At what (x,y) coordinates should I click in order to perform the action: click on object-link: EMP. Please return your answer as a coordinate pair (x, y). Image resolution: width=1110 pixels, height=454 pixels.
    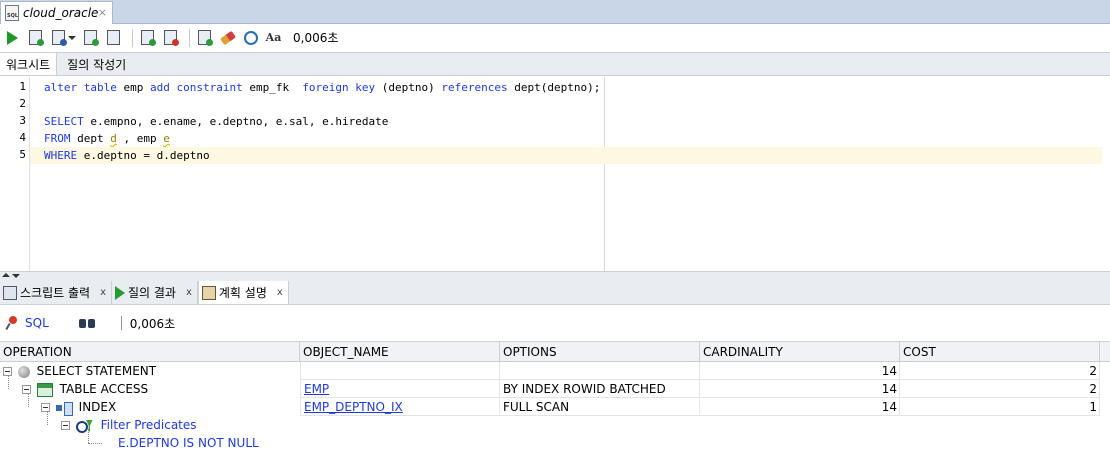
    Looking at the image, I should click on (316, 389).